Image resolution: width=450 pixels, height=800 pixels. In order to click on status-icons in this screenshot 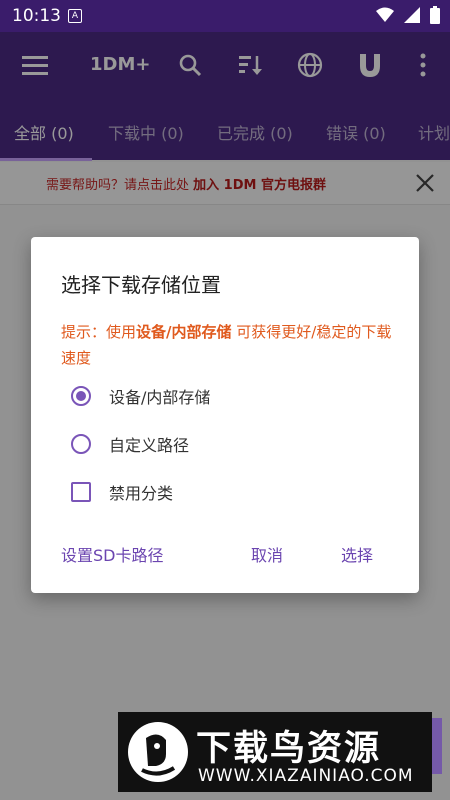, I will do `click(408, 15)`.